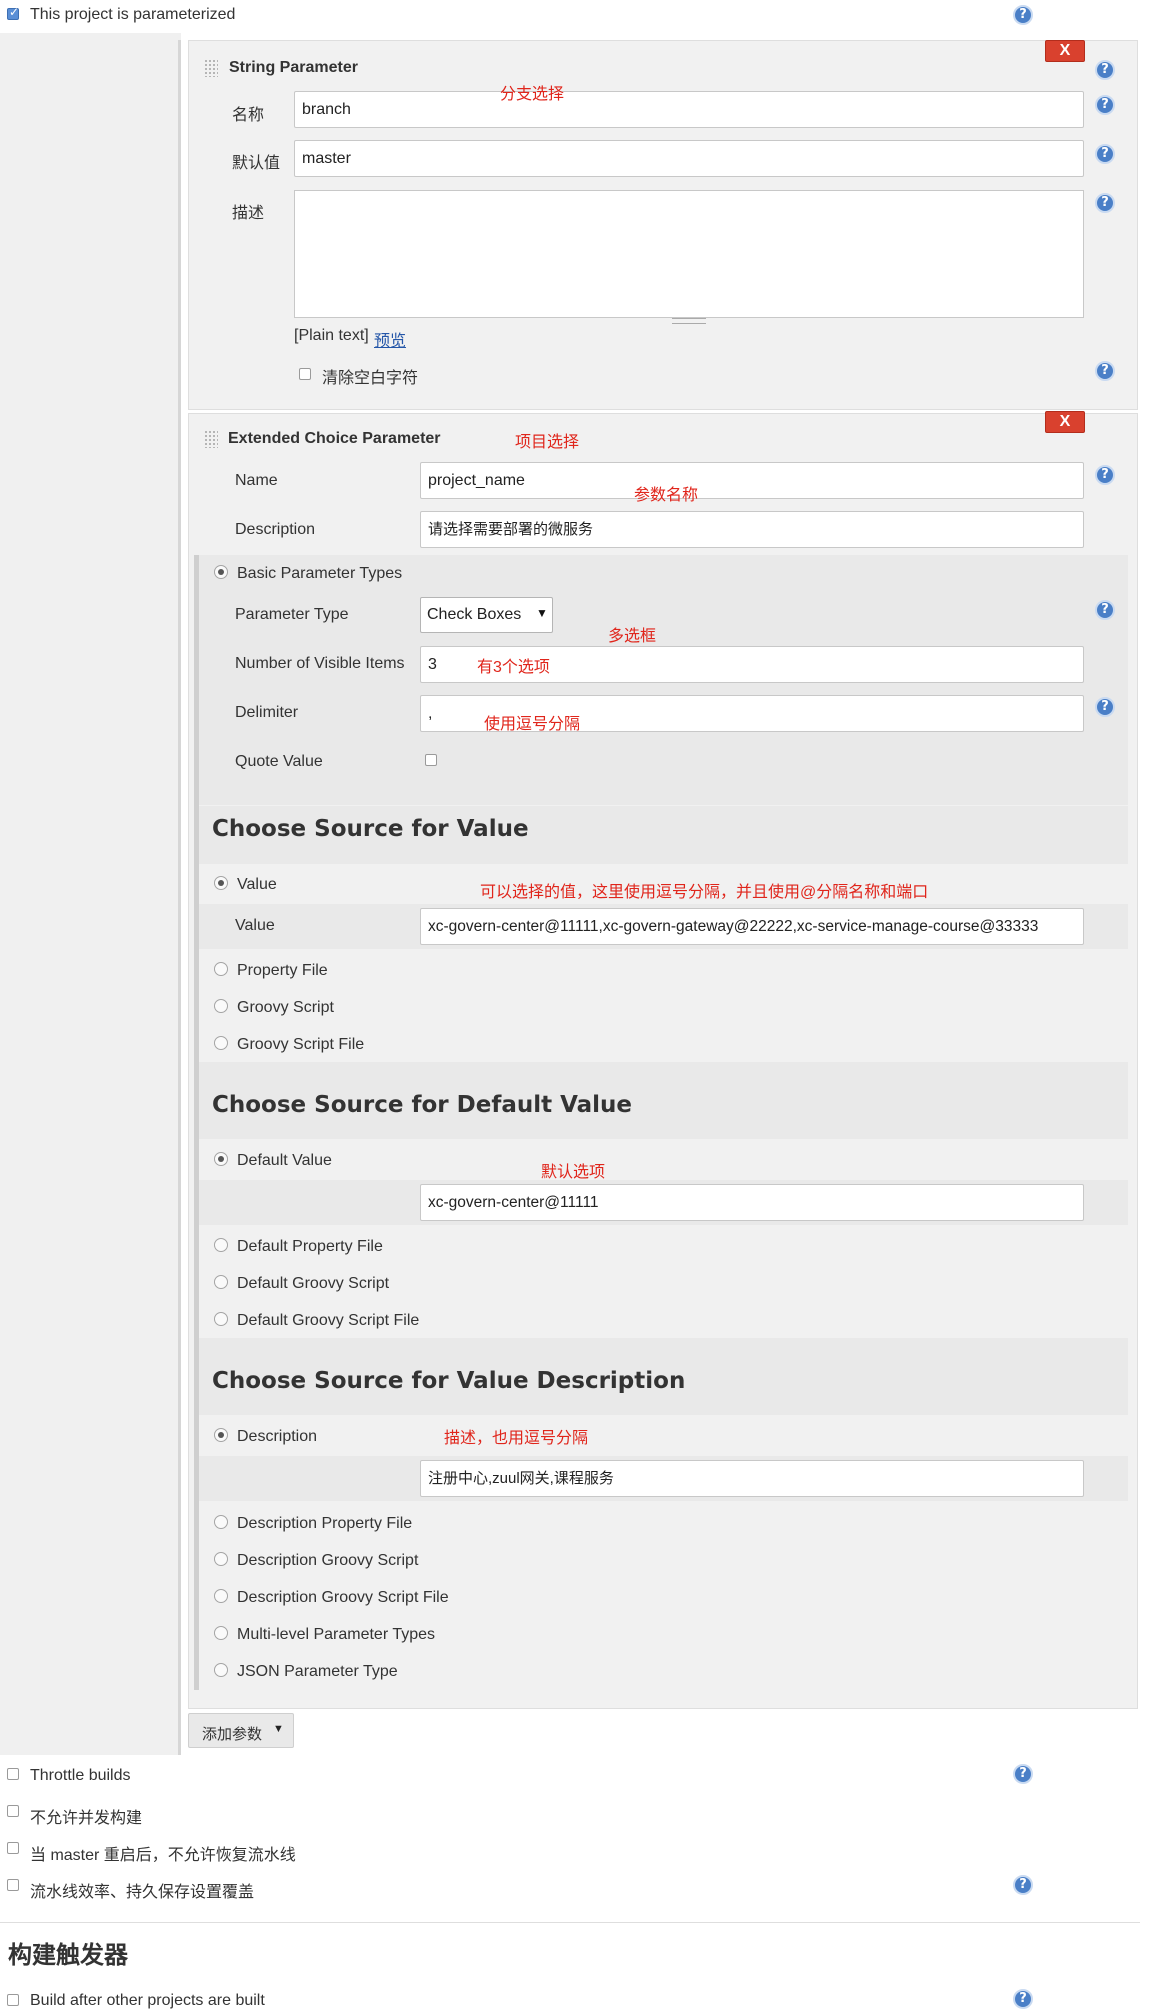 This screenshot has height=2010, width=1149. I want to click on trim-label: 清除空白字符, so click(370, 378).